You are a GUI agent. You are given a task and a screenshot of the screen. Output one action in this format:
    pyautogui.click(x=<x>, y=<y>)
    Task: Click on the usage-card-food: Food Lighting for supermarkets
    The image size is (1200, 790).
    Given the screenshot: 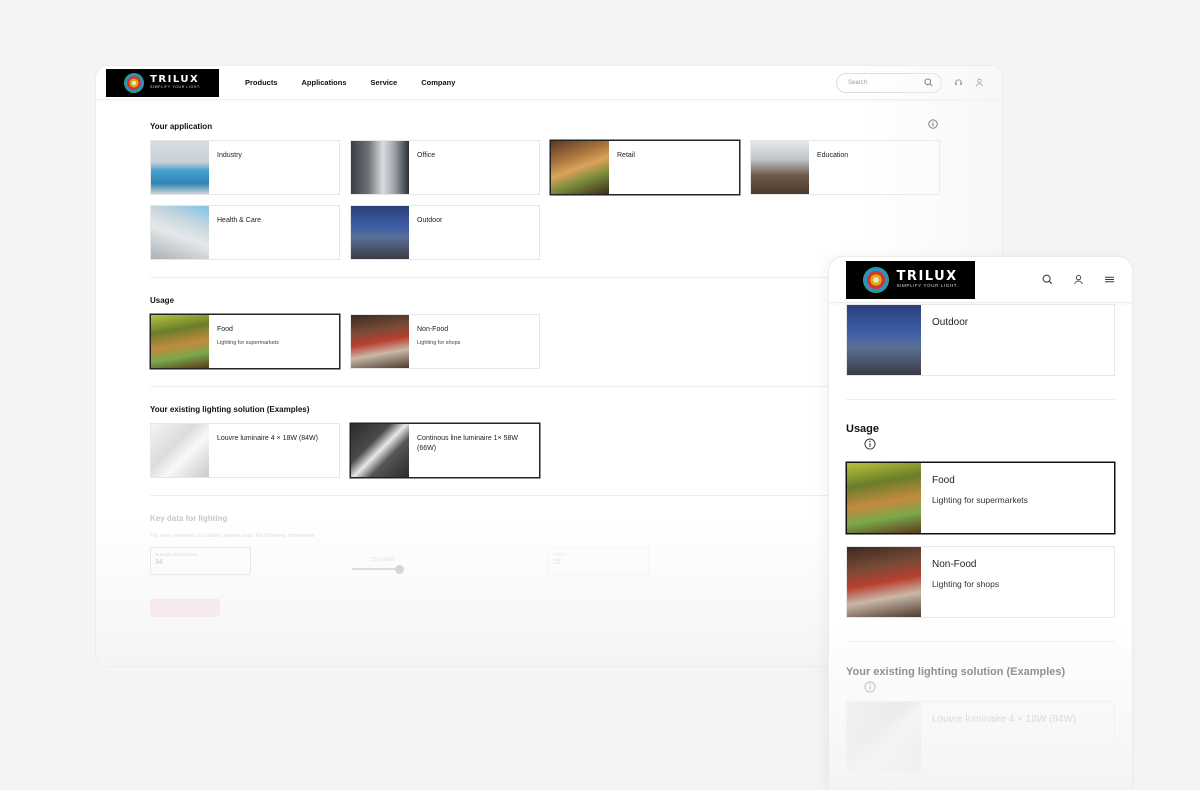 What is the action you would take?
    pyautogui.click(x=245, y=341)
    